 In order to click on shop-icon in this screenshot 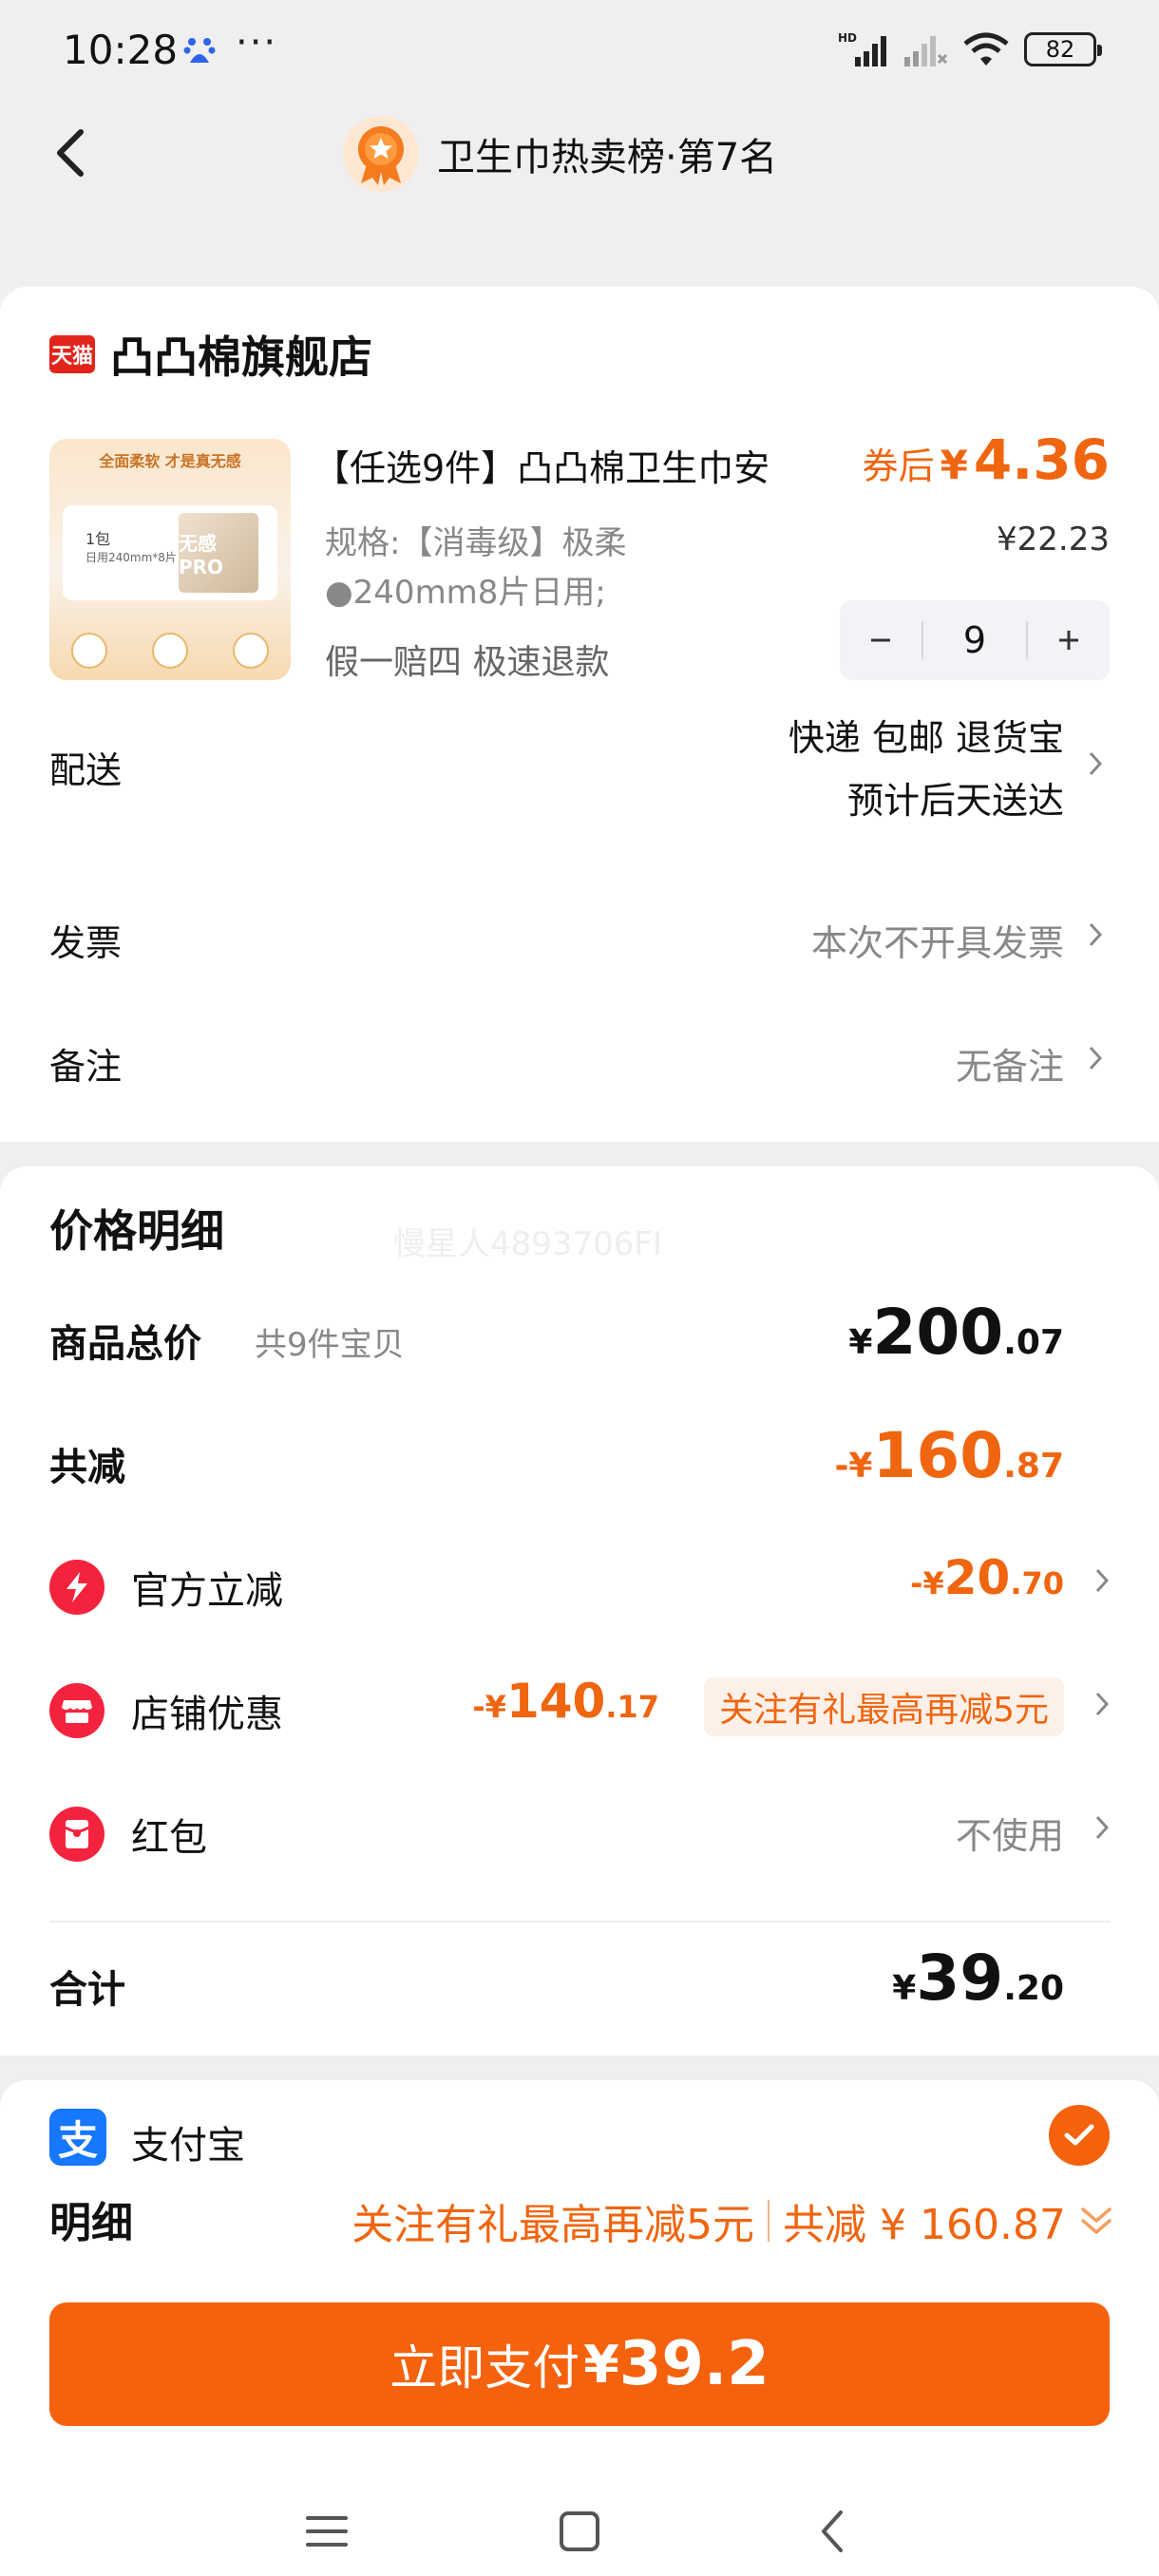, I will do `click(76, 1710)`.